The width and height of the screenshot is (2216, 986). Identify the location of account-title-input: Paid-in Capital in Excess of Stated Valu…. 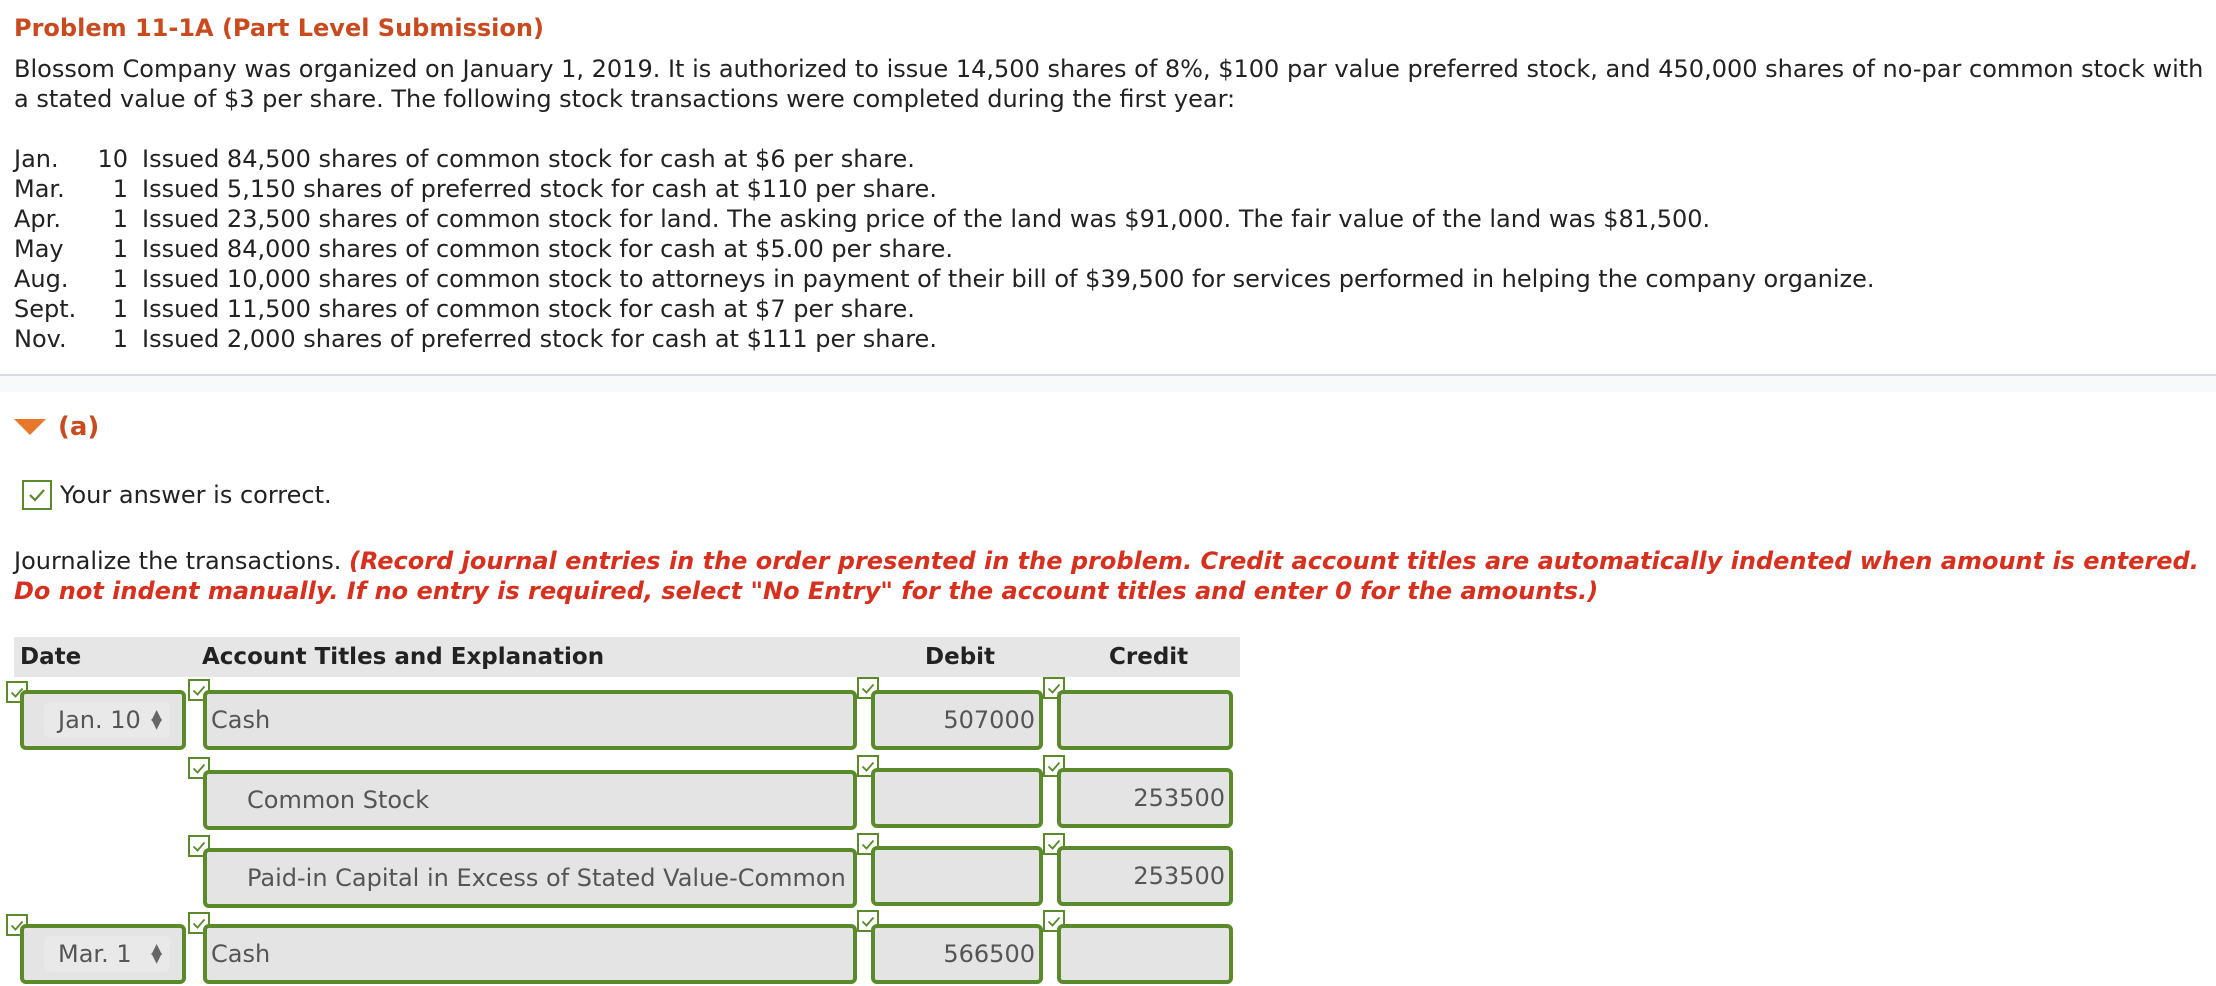
(530, 878).